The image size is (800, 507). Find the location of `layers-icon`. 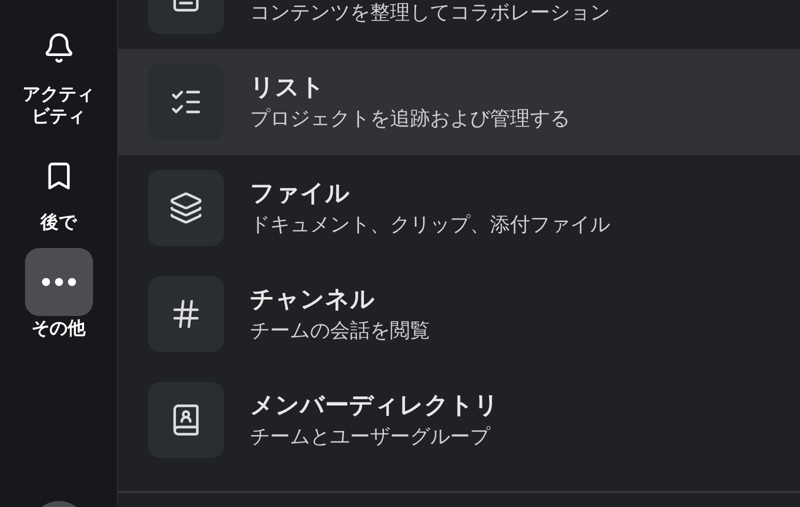

layers-icon is located at coordinates (186, 208).